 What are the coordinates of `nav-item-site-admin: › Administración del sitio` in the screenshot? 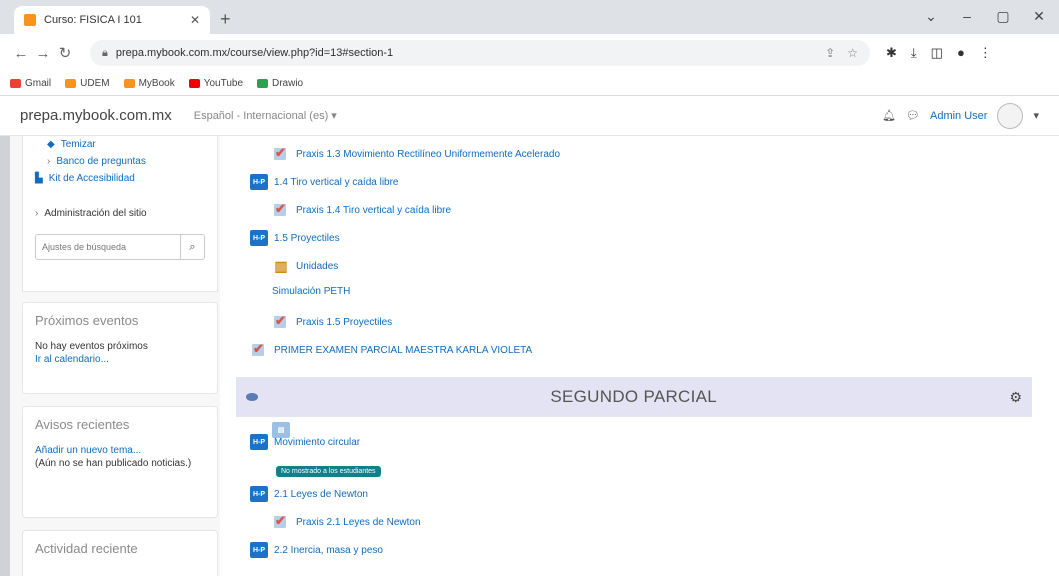 It's located at (120, 213).